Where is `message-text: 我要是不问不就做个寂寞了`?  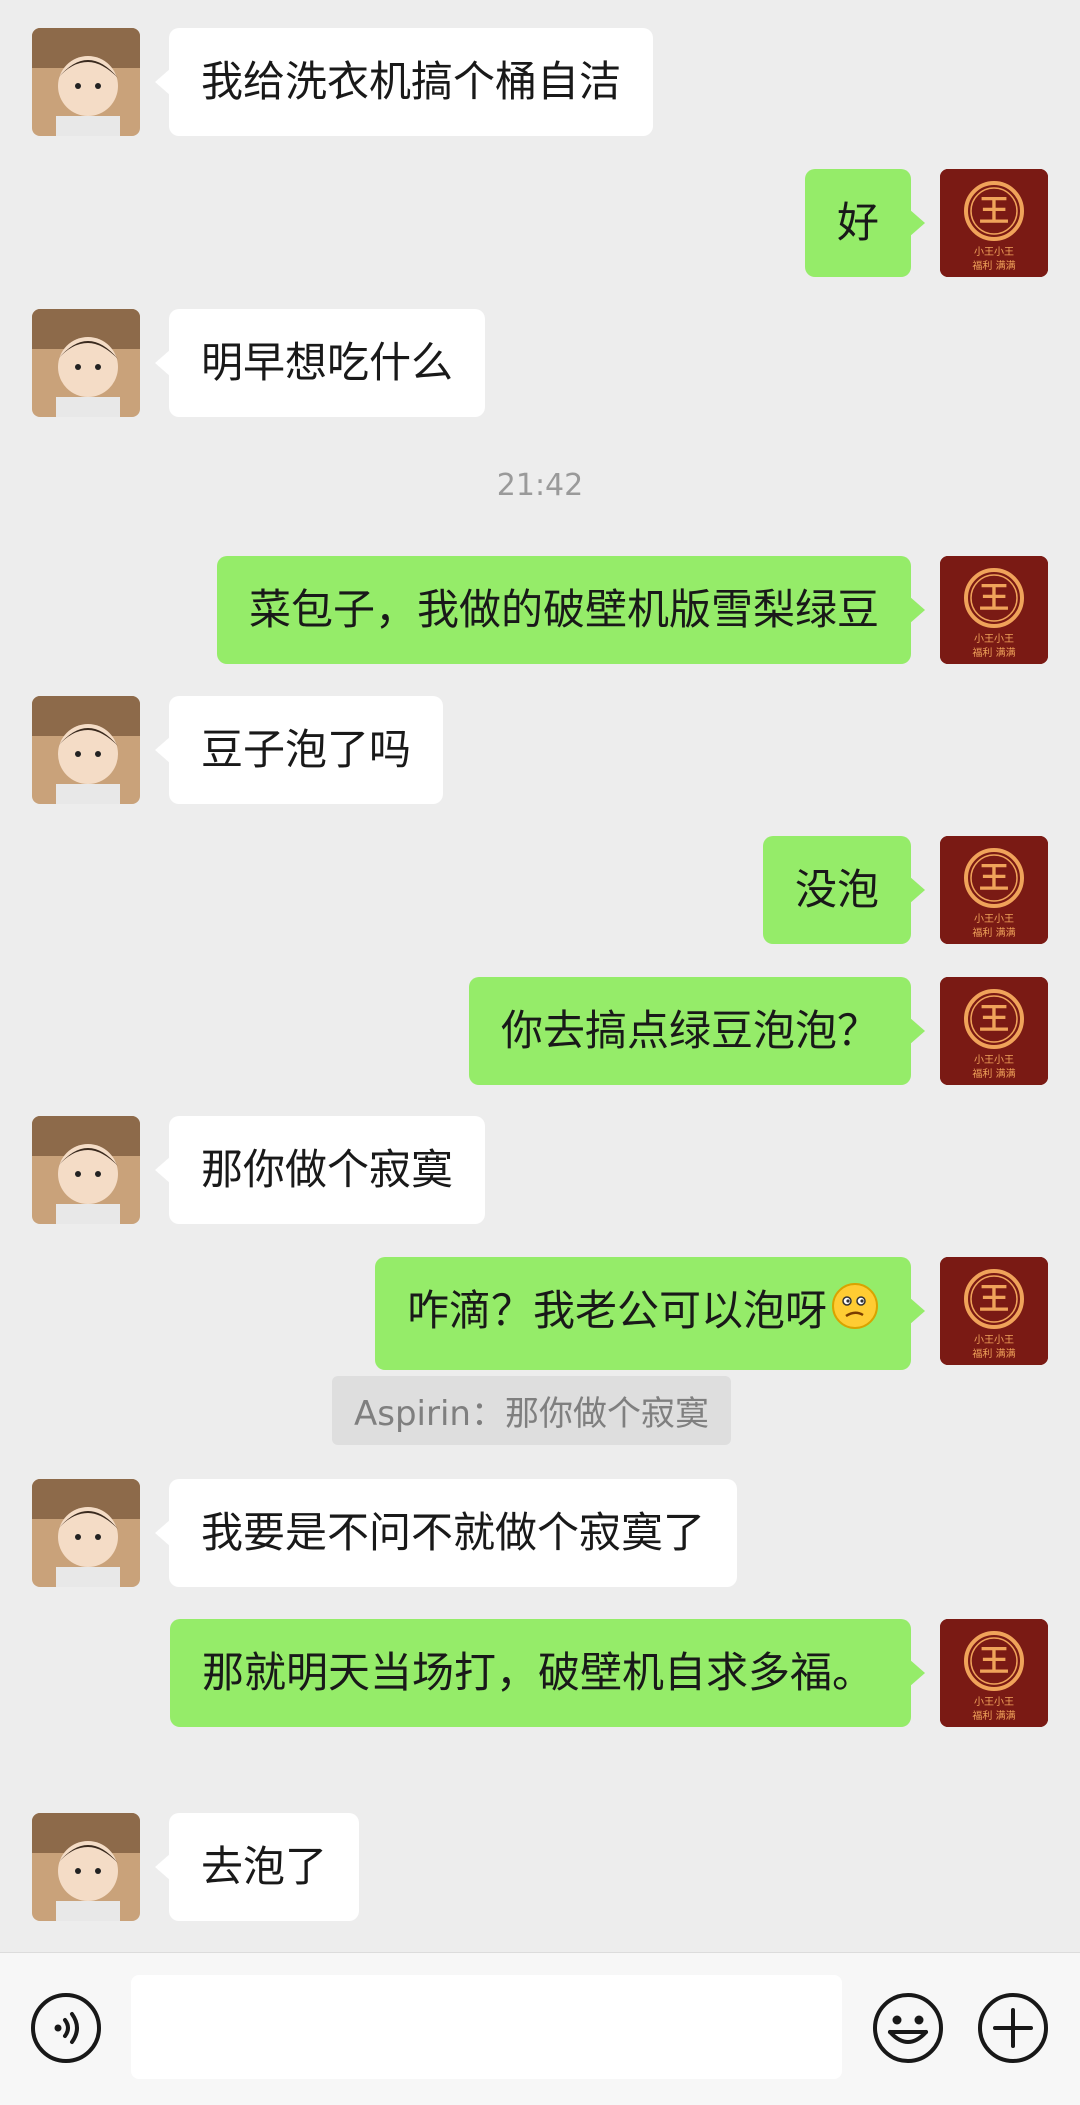 message-text: 我要是不问不就做个寂寞了 is located at coordinates (453, 1532).